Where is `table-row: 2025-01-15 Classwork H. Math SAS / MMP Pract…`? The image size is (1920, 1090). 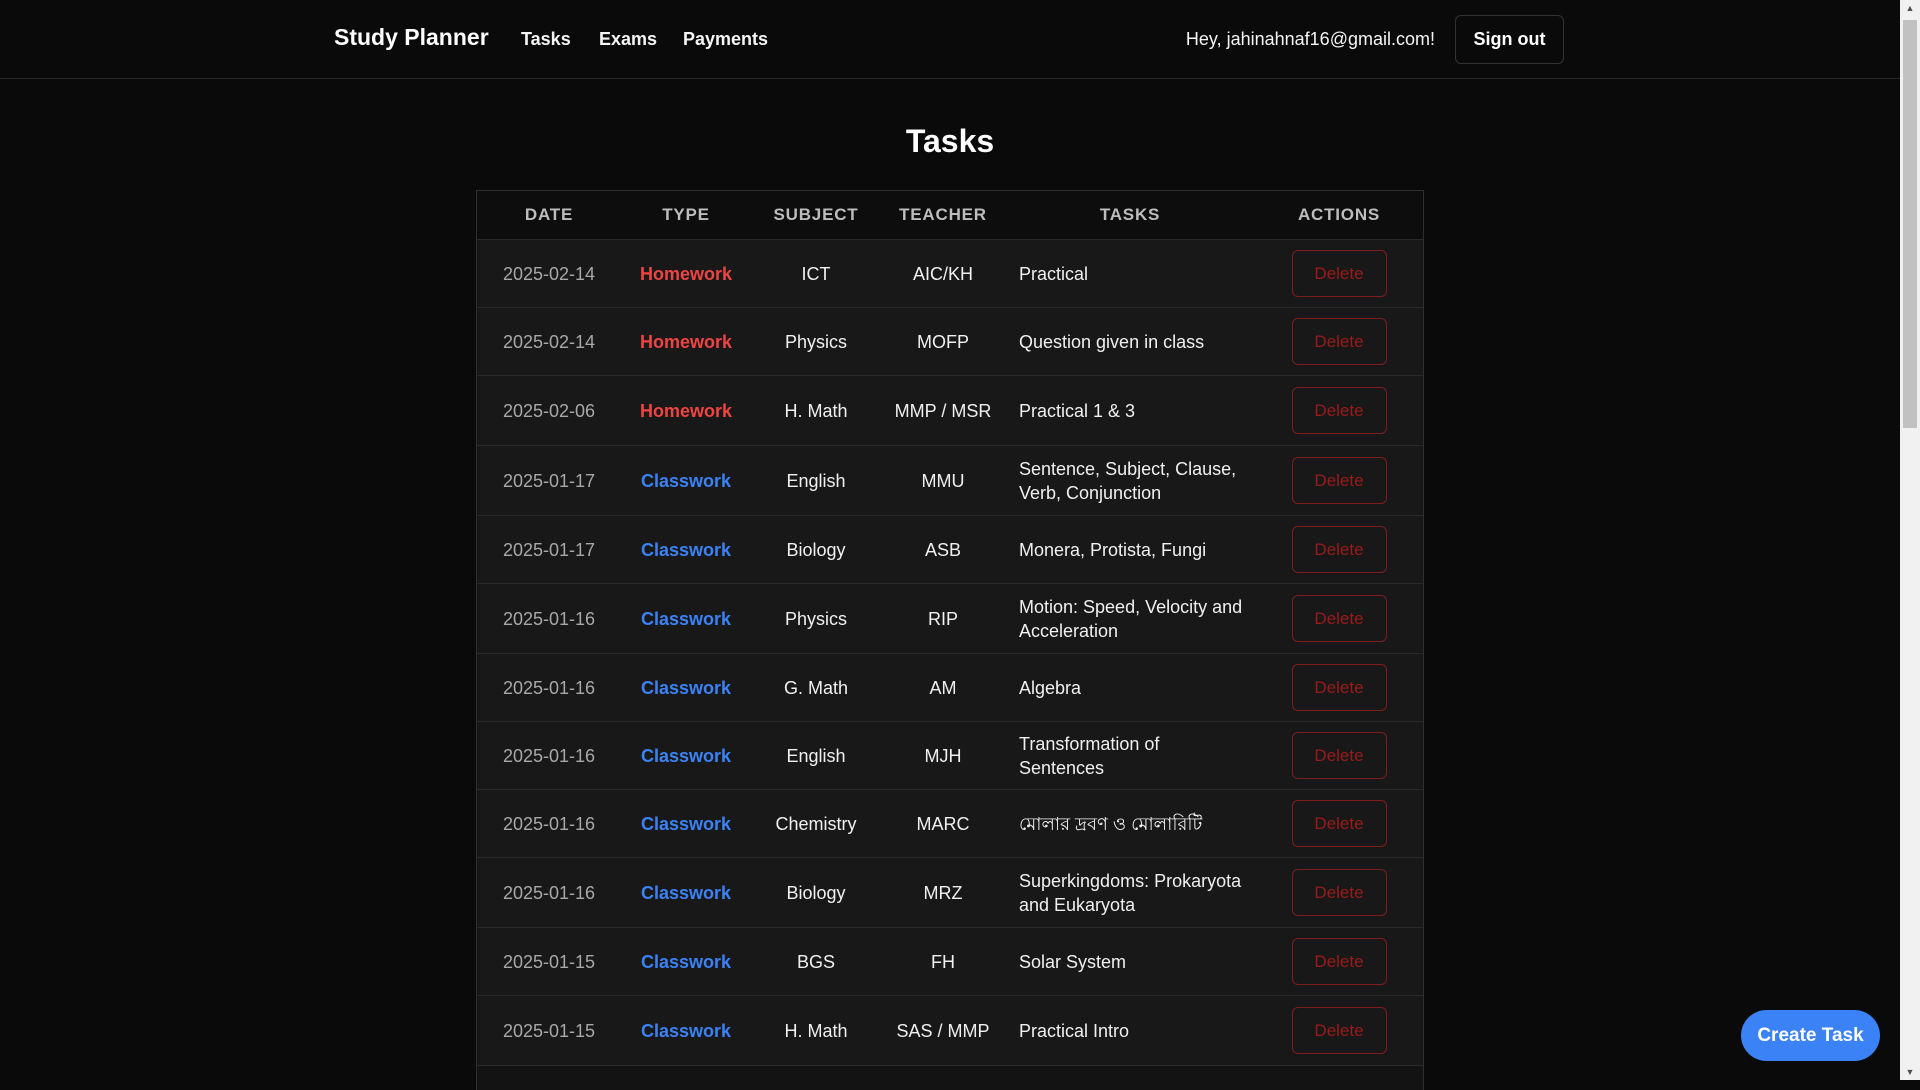
table-row: 2025-01-15 Classwork H. Math SAS / MMP Pract… is located at coordinates (950, 1030).